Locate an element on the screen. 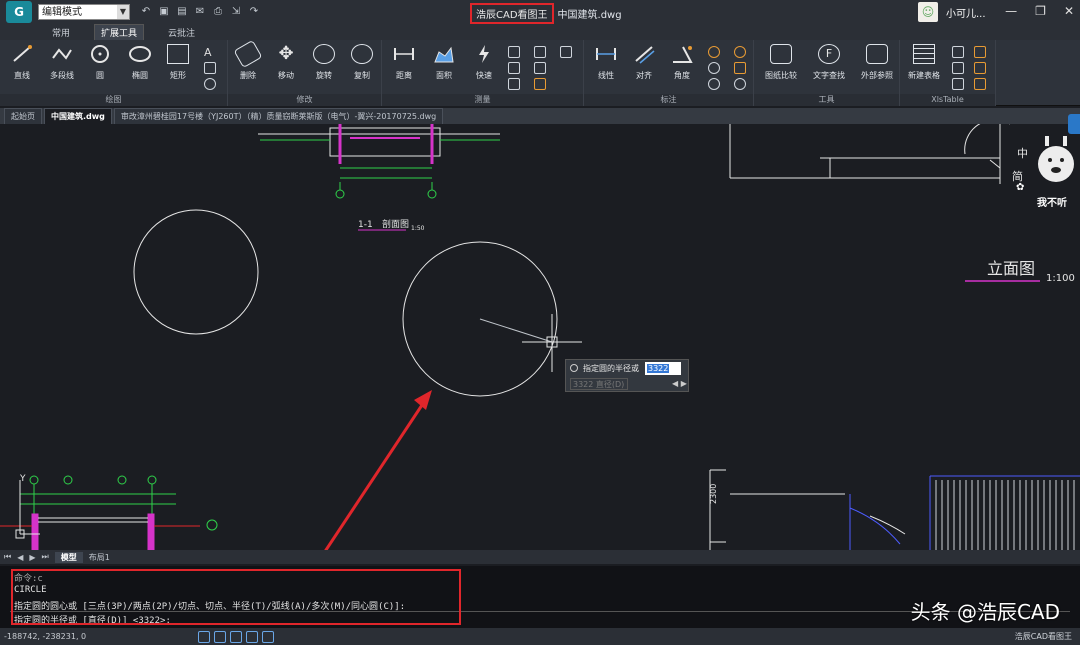  last-layout-icon: ⏭ is located at coordinates (45, 557).